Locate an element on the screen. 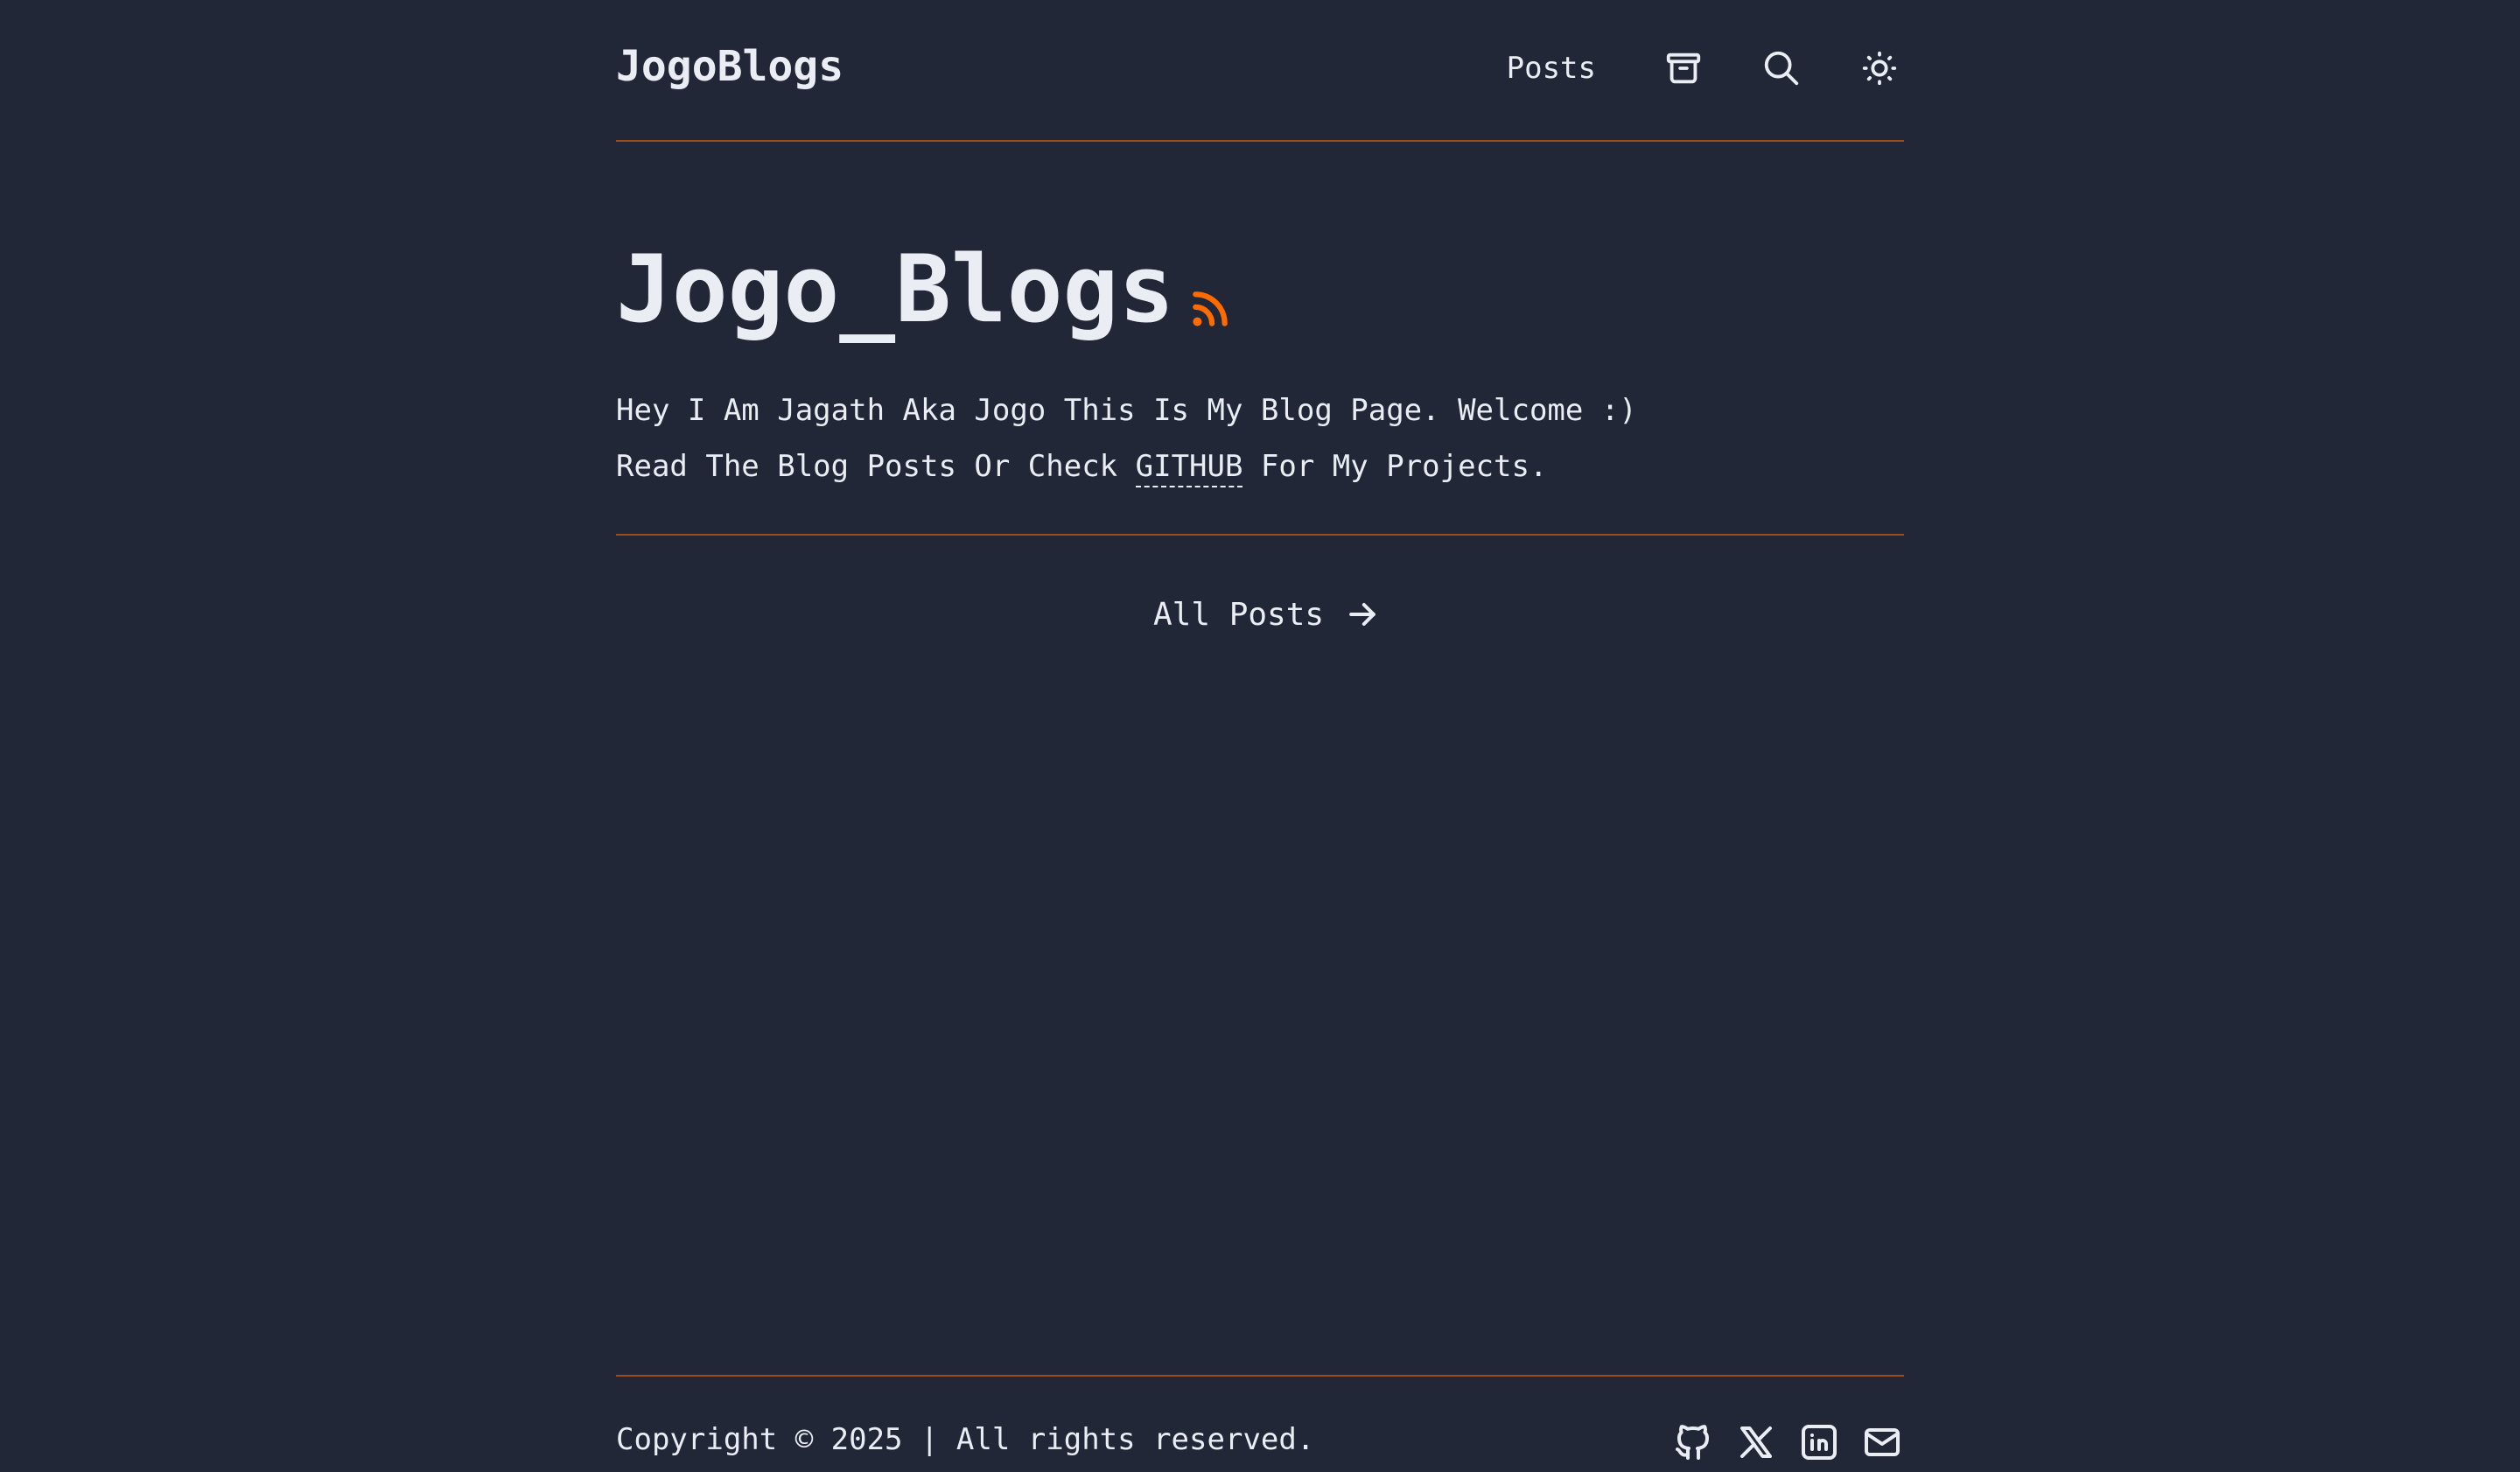 This screenshot has height=1472, width=2520. linkedin-icon is located at coordinates (1819, 1442).